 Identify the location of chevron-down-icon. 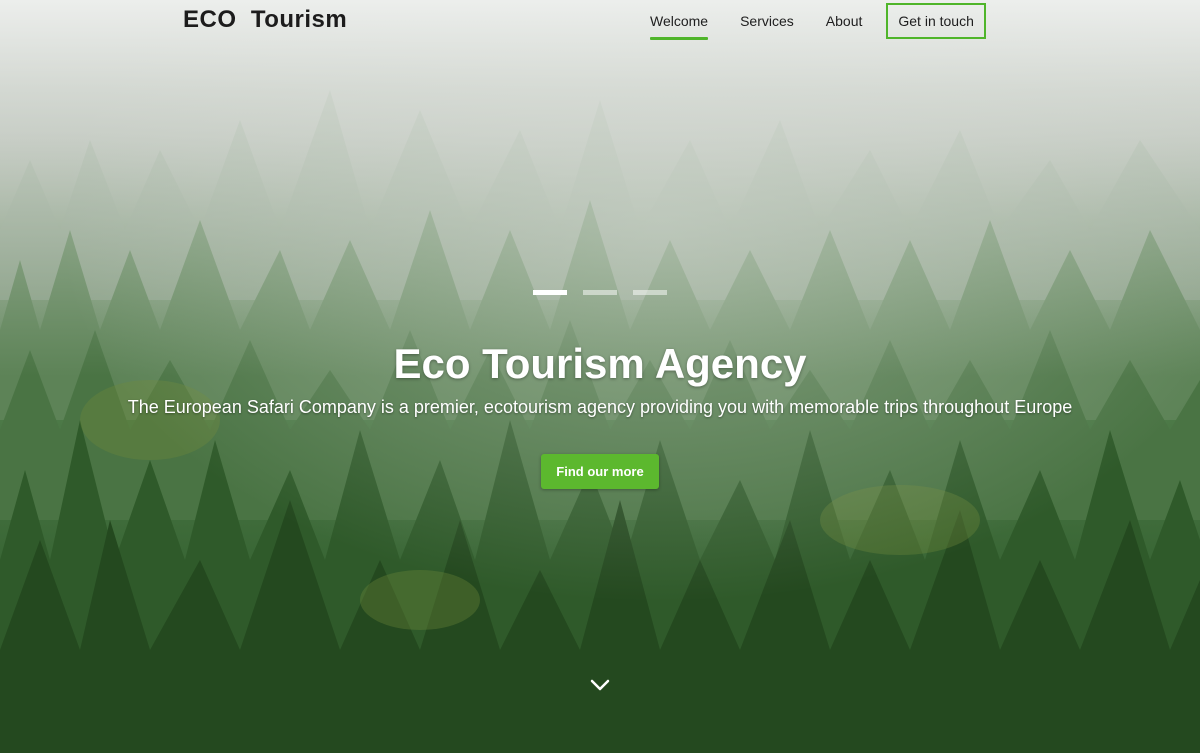
(600, 685).